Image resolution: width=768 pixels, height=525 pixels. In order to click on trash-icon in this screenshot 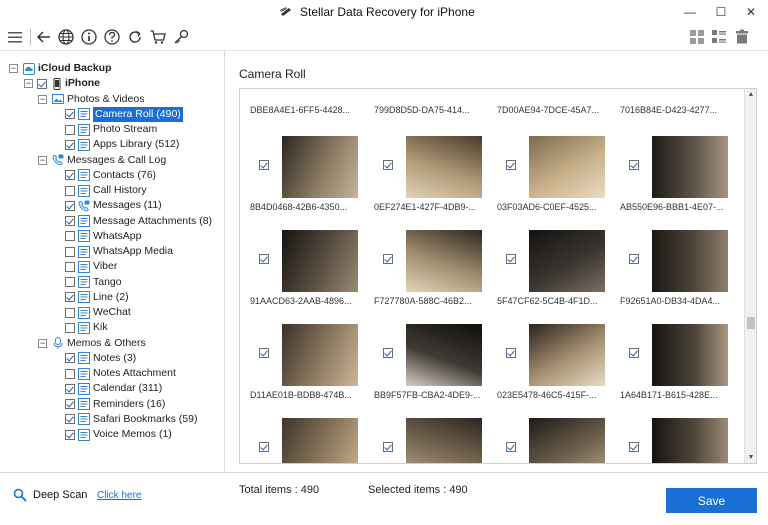, I will do `click(742, 37)`.